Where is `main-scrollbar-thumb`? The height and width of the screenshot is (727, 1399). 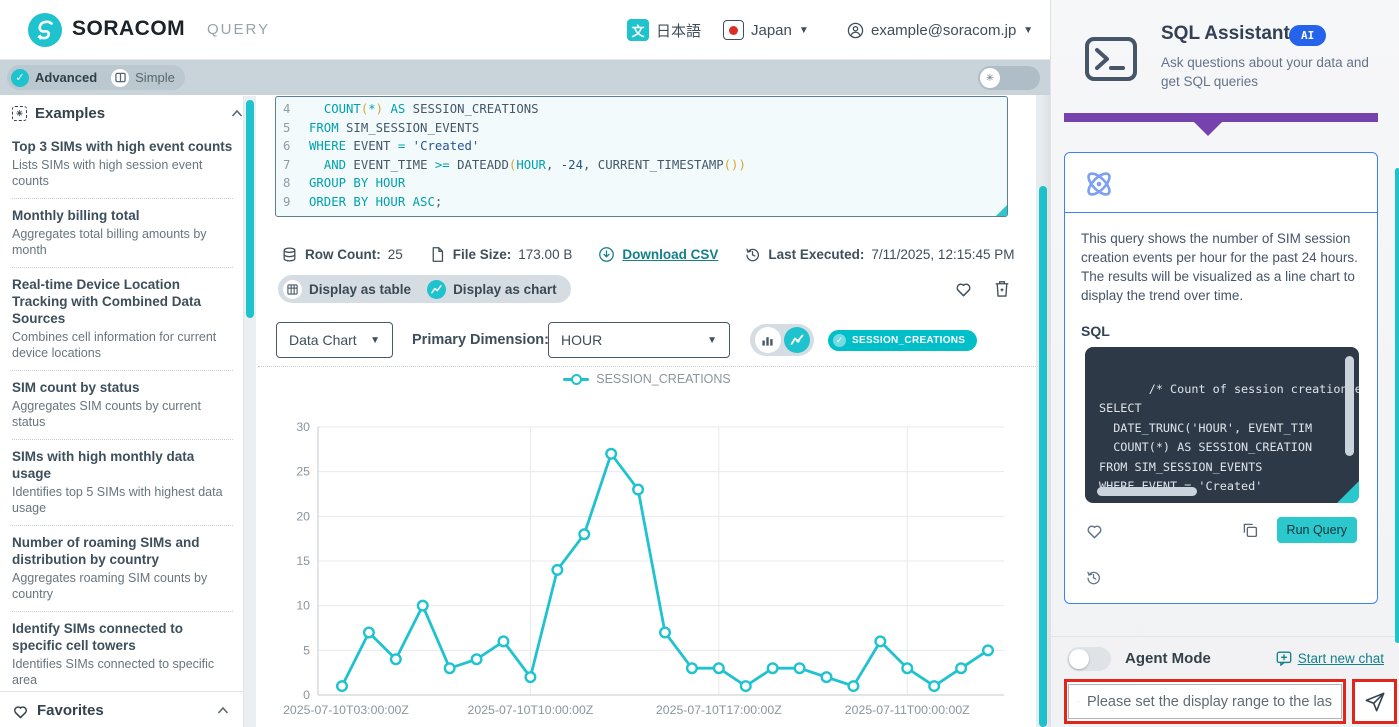 main-scrollbar-thumb is located at coordinates (1043, 456).